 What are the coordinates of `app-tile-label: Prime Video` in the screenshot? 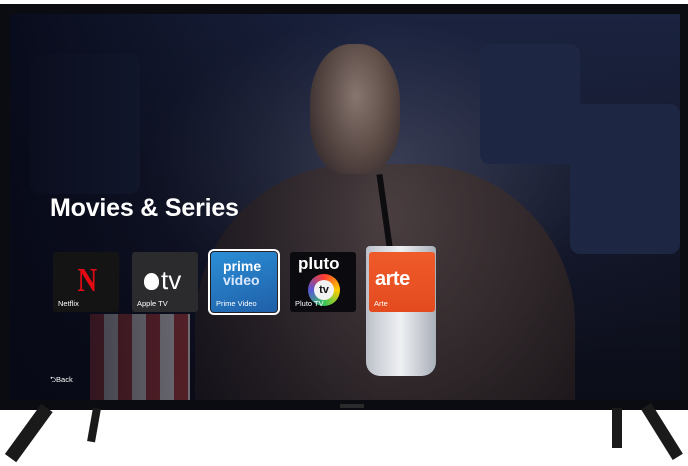 It's located at (236, 303).